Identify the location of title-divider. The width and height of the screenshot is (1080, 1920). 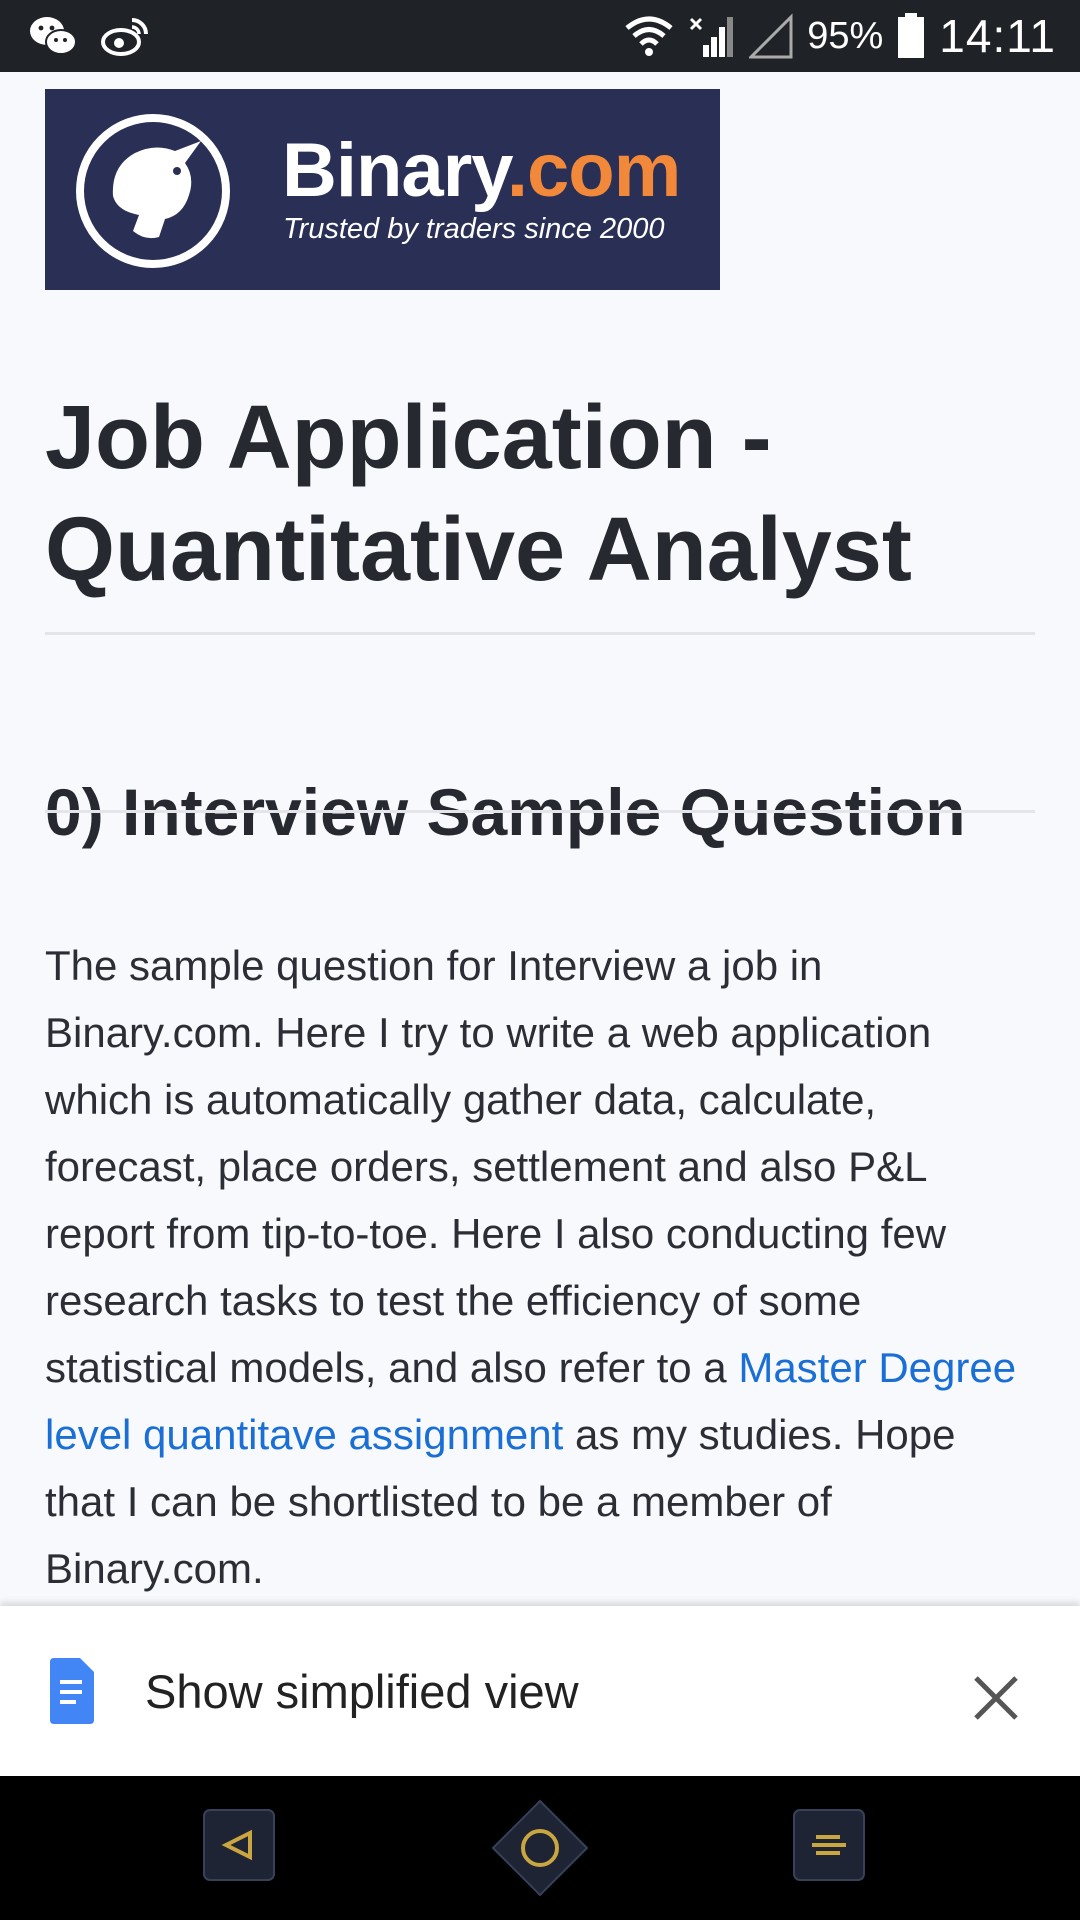
(540, 633).